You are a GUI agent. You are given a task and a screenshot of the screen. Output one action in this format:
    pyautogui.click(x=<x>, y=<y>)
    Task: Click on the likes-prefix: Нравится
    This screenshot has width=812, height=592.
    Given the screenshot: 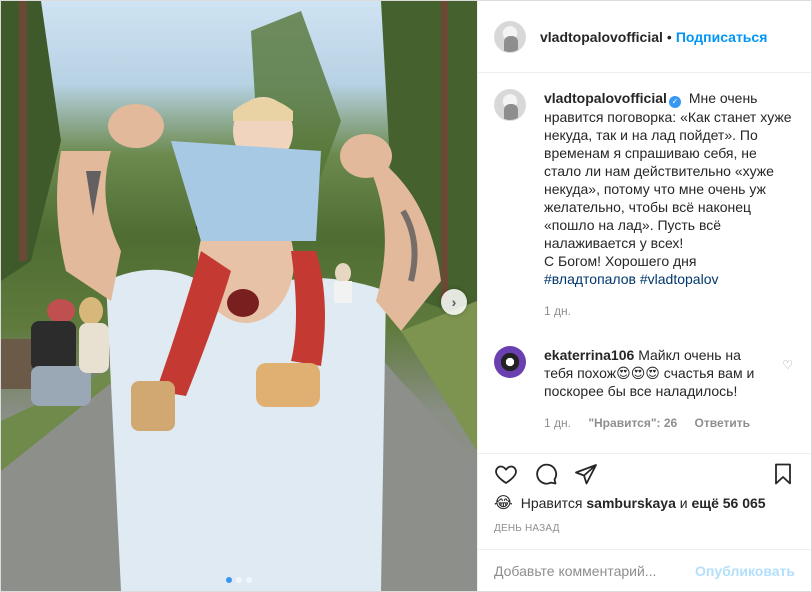 What is the action you would take?
    pyautogui.click(x=551, y=503)
    